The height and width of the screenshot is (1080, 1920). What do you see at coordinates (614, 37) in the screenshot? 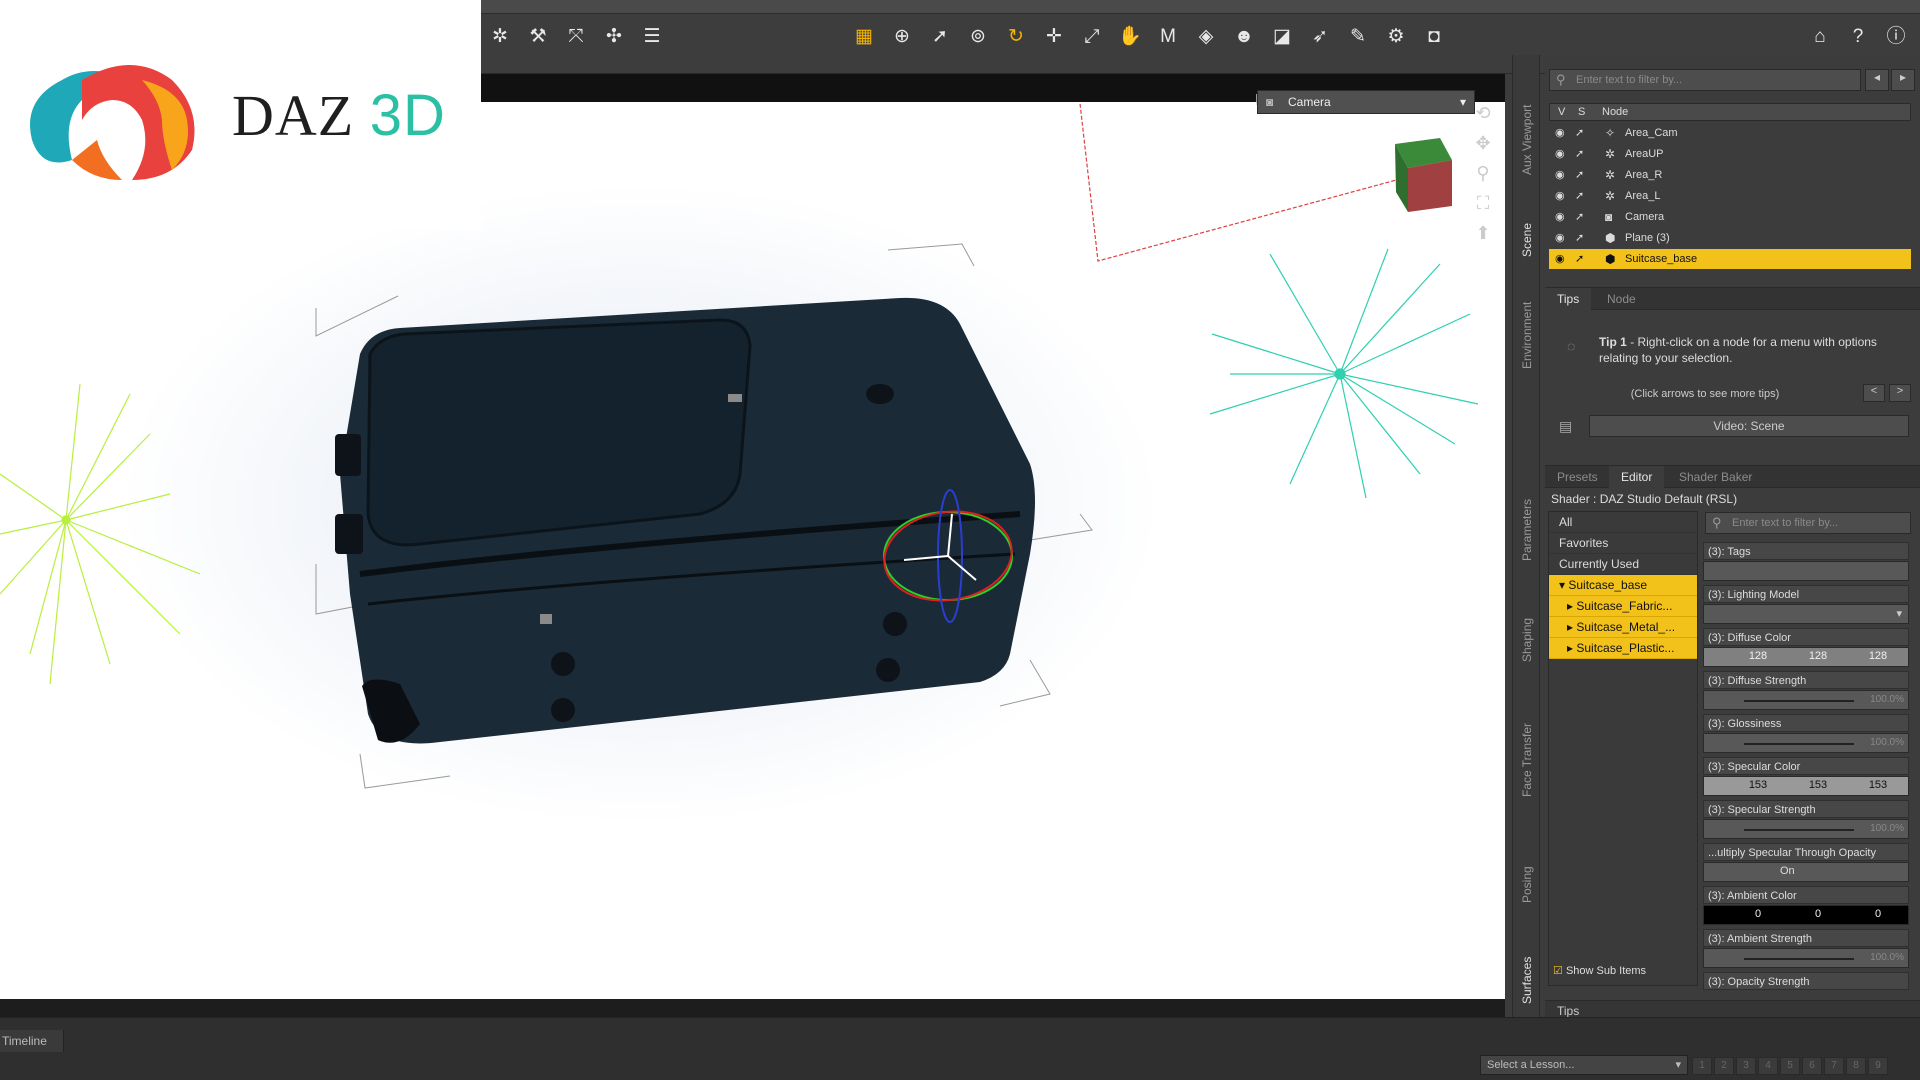
I see `geometry-editor-icon: ✣` at bounding box center [614, 37].